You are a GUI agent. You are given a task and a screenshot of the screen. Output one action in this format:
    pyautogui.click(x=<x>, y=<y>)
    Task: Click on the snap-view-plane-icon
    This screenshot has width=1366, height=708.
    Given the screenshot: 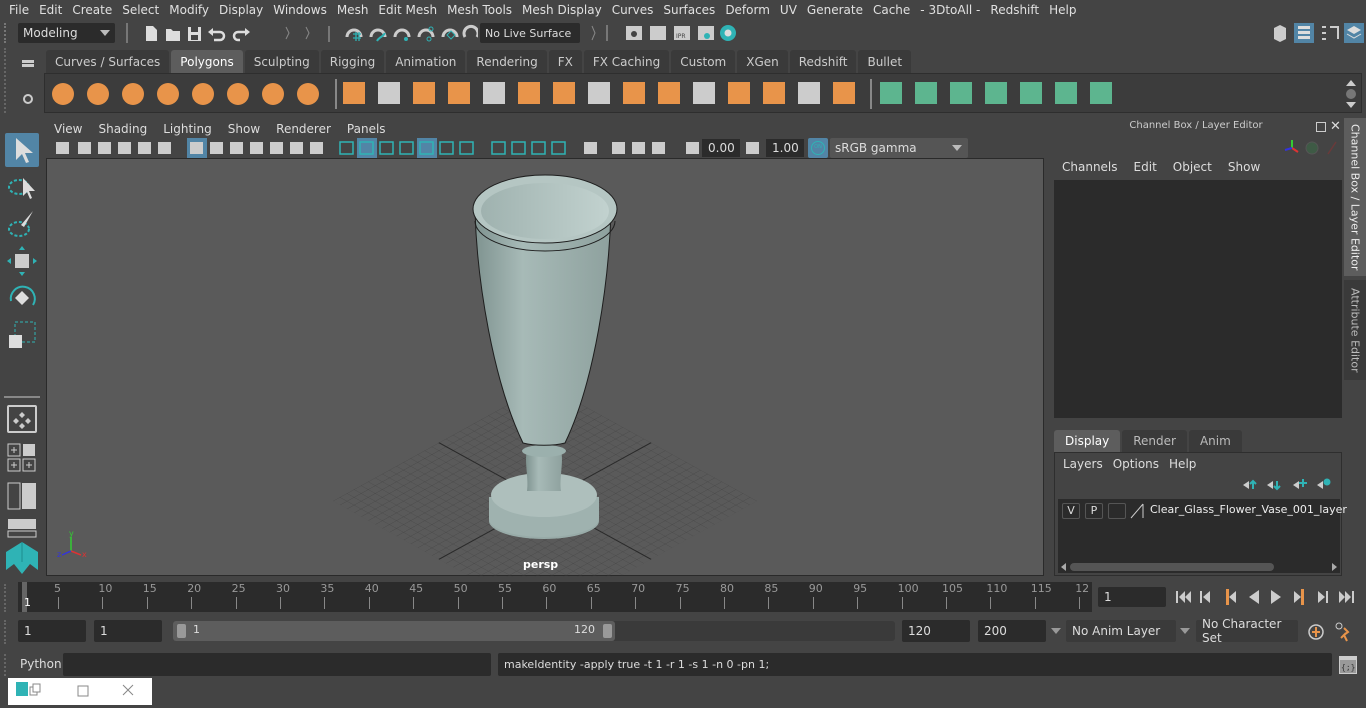 What is the action you would take?
    pyautogui.click(x=450, y=34)
    